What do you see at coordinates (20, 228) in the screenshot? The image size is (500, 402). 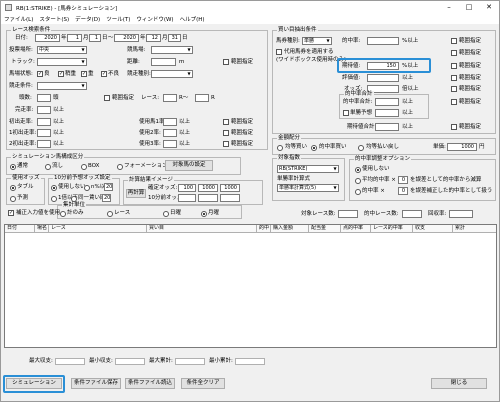 I see `col-date: 日付` at bounding box center [20, 228].